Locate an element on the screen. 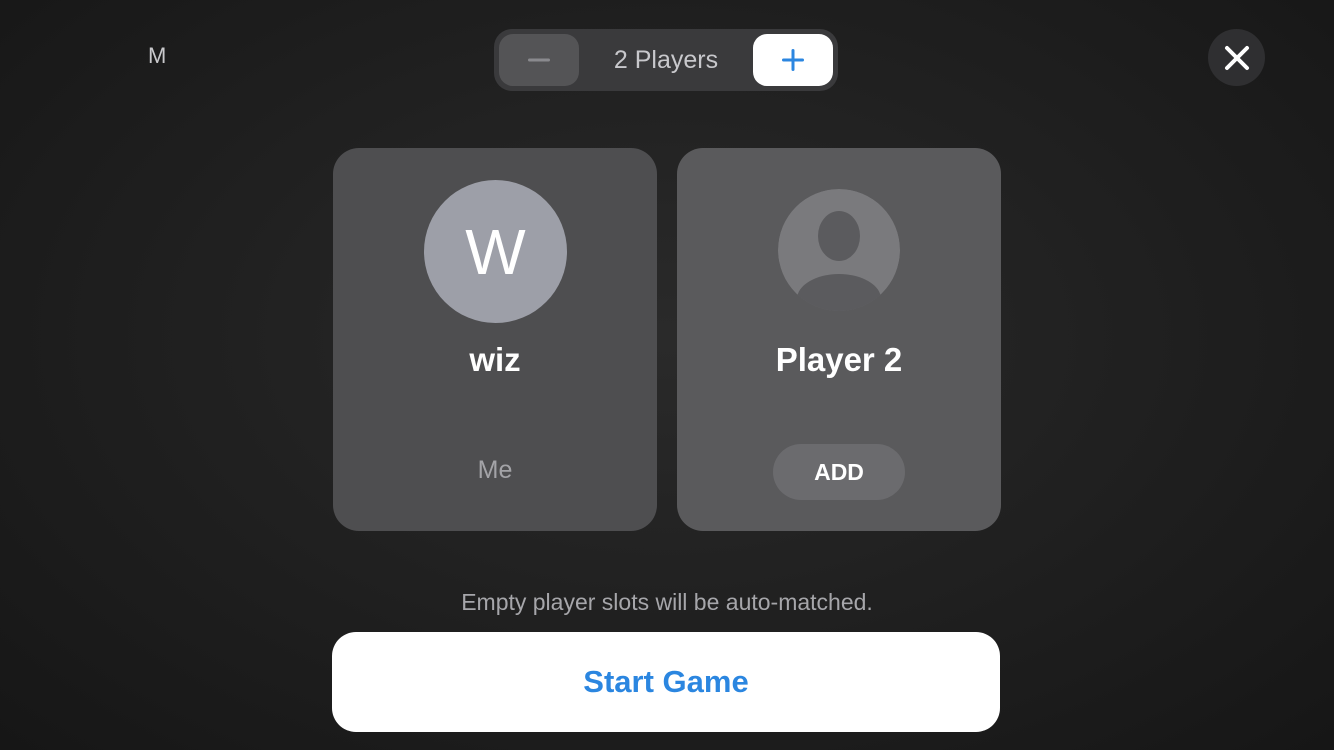  close-button is located at coordinates (1236, 57).